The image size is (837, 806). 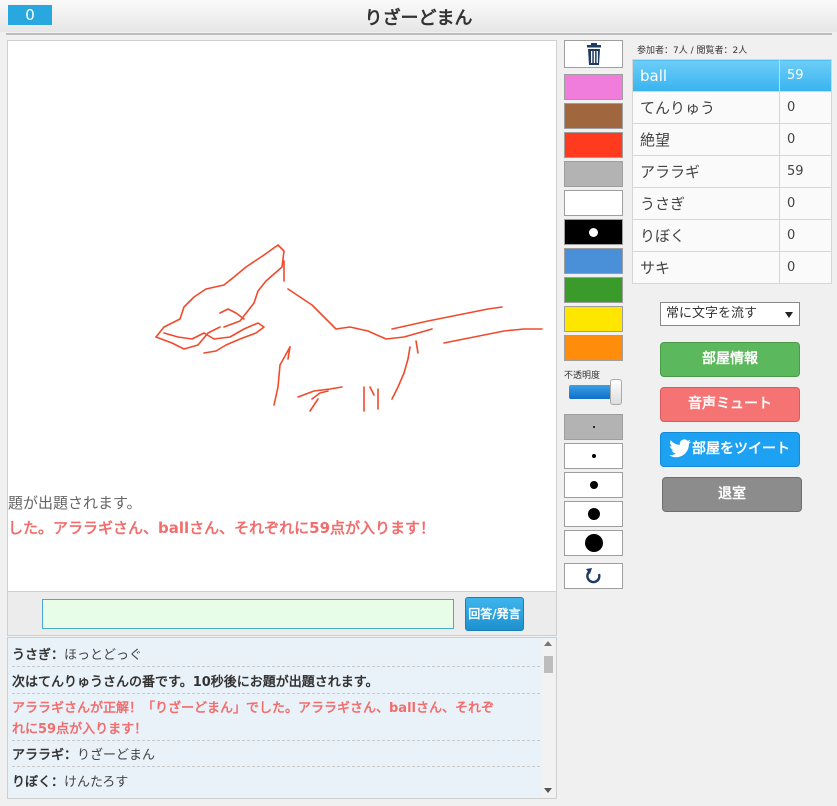 What do you see at coordinates (548, 643) in the screenshot?
I see `scroll-up-icon` at bounding box center [548, 643].